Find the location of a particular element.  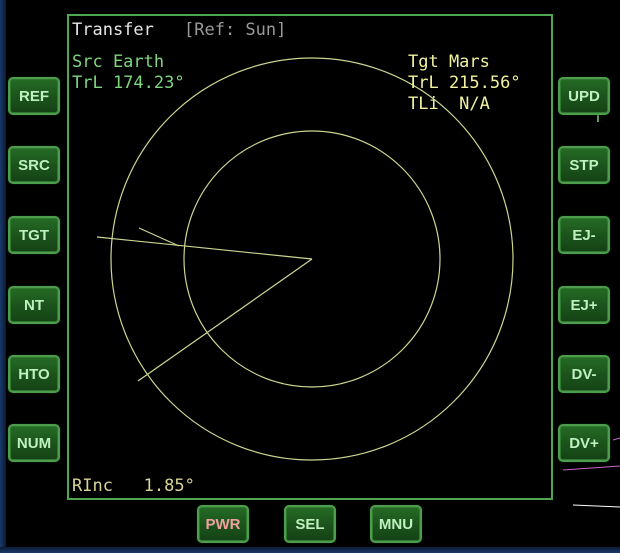

stp-button: STP is located at coordinates (584, 165).